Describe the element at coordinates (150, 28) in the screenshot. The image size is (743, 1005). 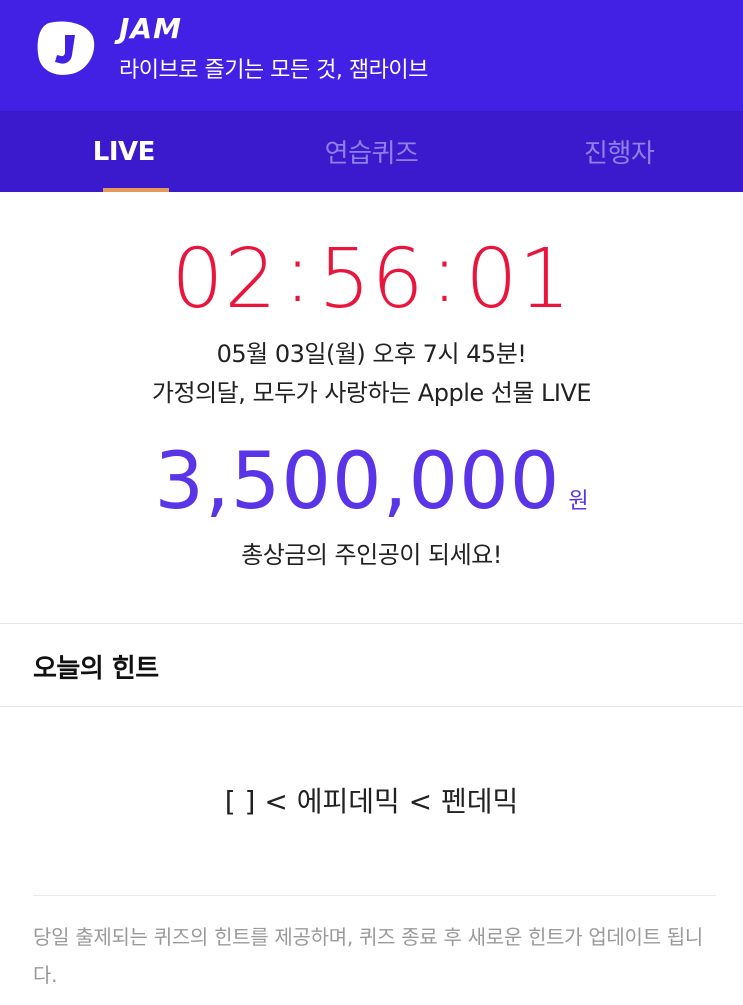
I see `brand-name: JAM` at that location.